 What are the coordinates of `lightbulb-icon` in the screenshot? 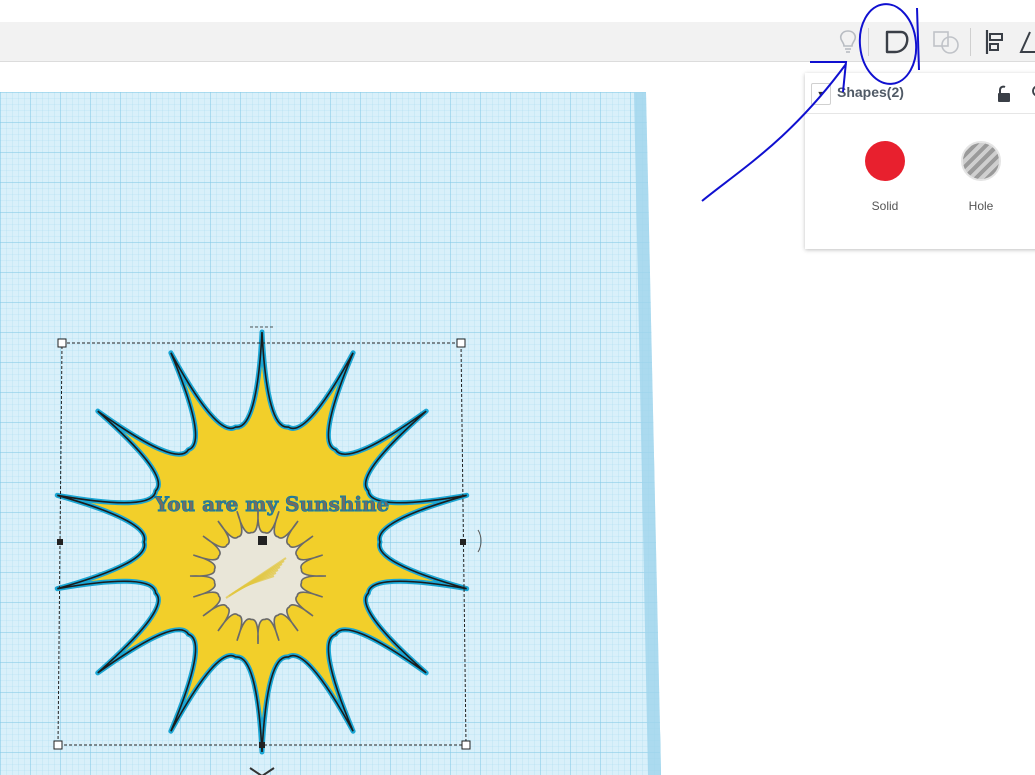 It's located at (848, 41).